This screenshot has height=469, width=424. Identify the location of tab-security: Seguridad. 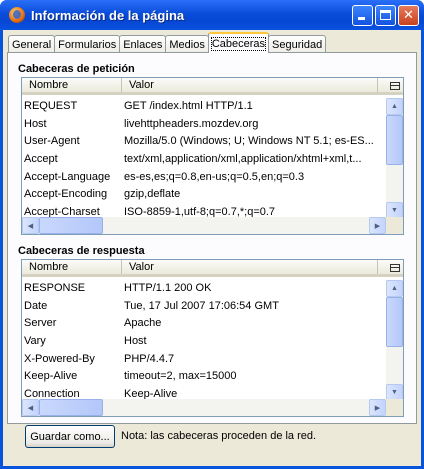
(297, 44).